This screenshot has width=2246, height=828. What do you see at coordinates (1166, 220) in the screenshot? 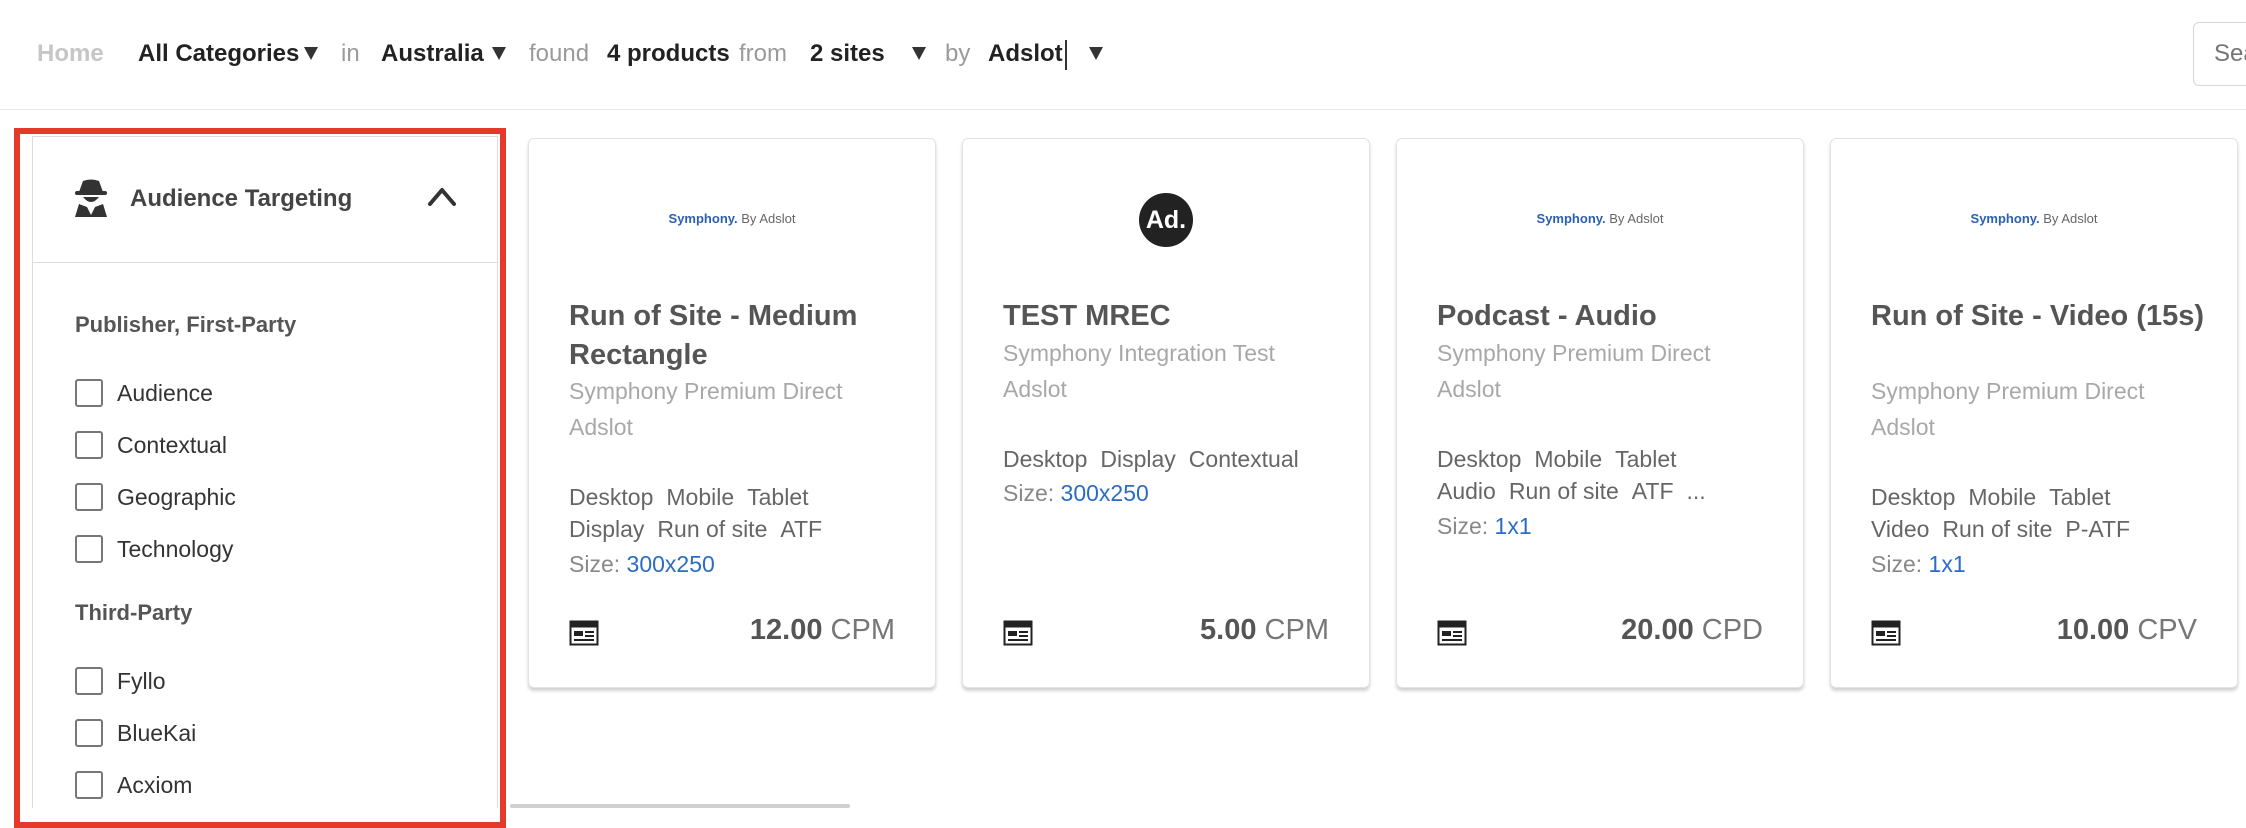
I see `ad-logo: Ad.` at bounding box center [1166, 220].